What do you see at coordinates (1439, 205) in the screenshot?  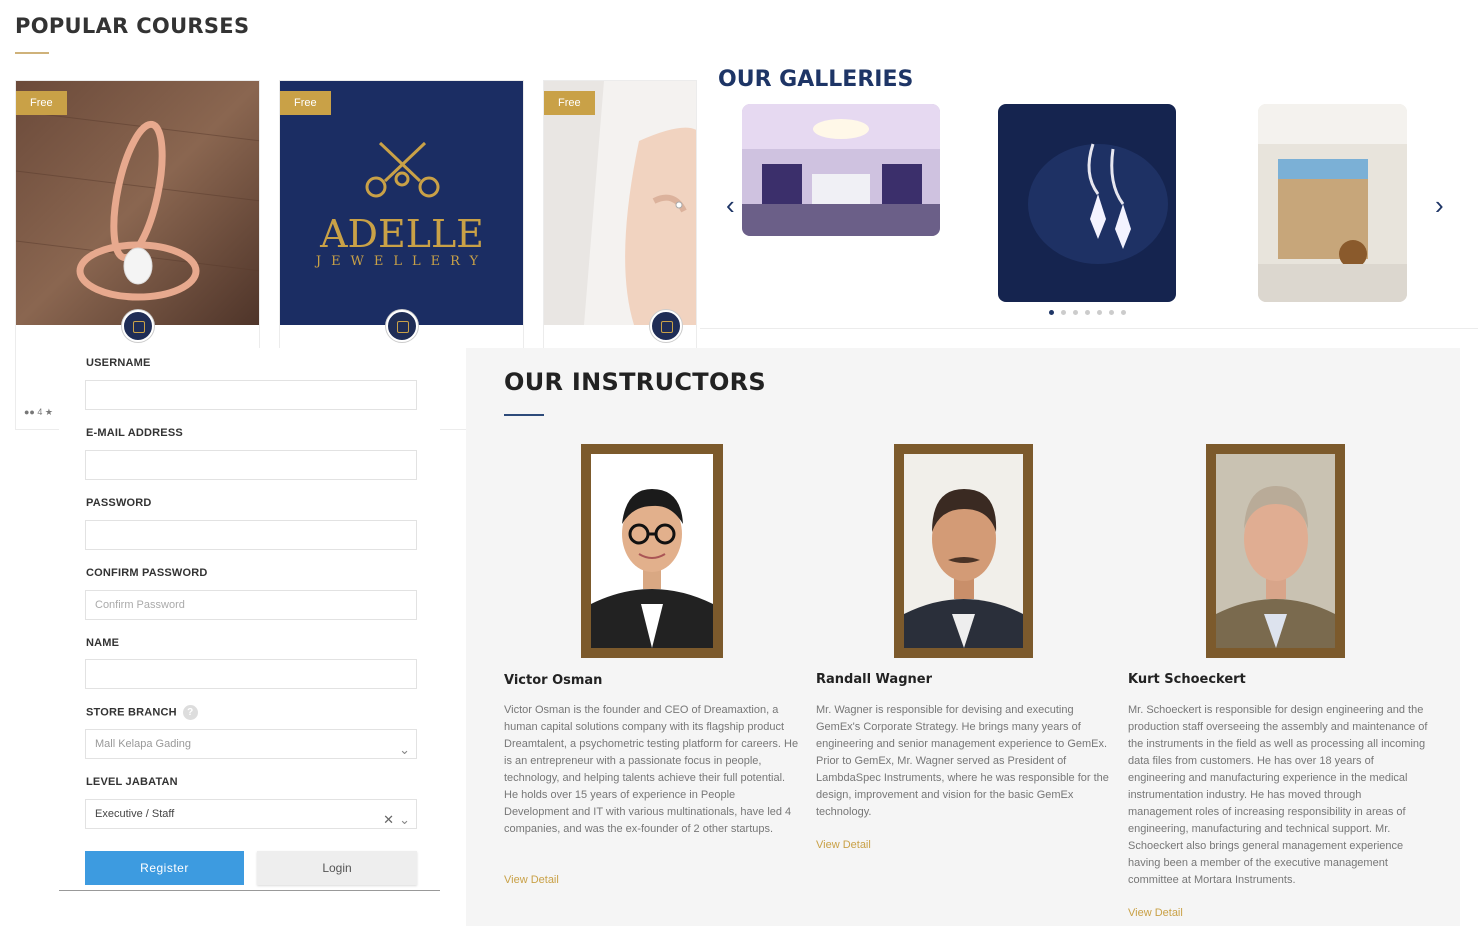 I see `chevron-right-icon: ›` at bounding box center [1439, 205].